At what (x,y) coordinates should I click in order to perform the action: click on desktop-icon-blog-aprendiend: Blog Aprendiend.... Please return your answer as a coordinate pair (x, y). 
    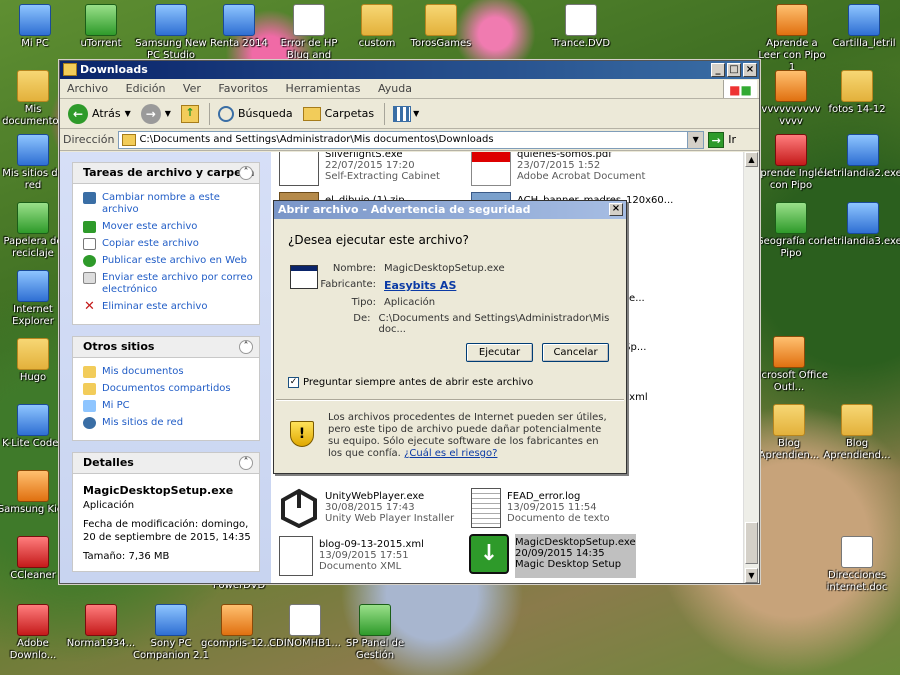
    Looking at the image, I should click on (857, 433).